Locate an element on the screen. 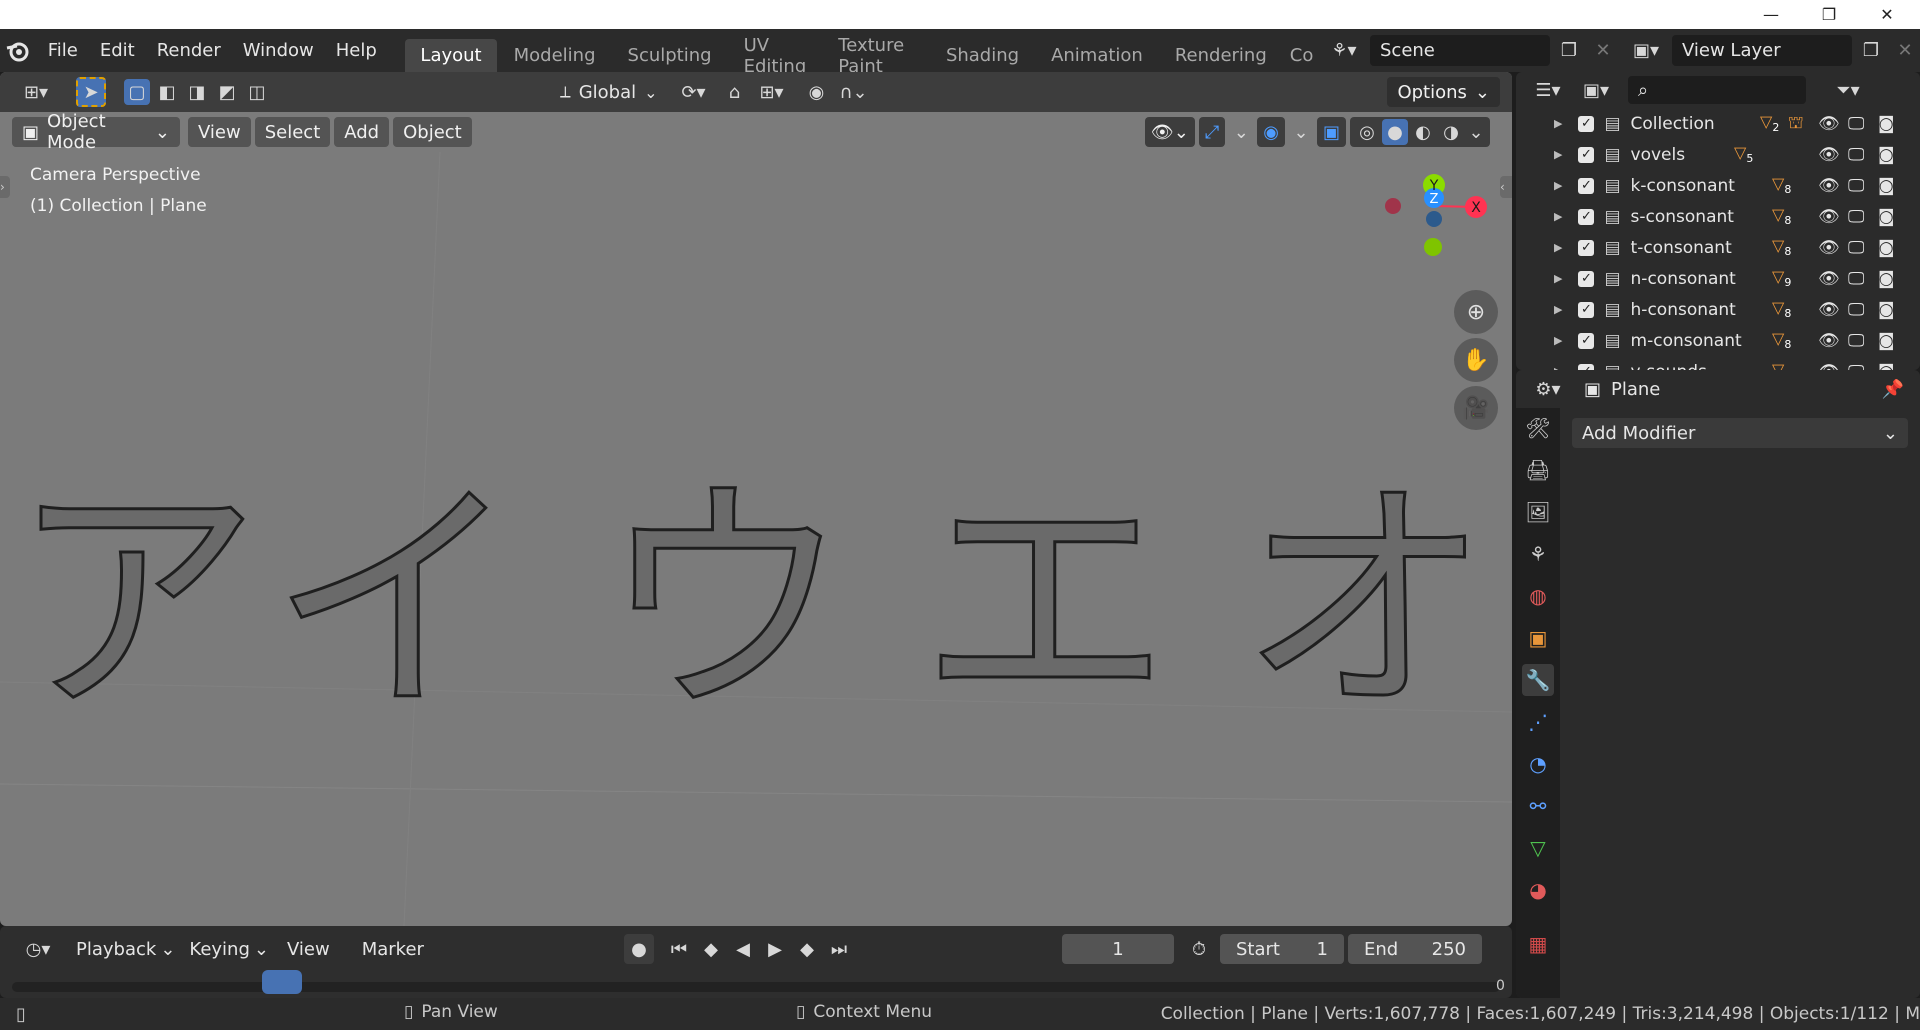  visibility-icon: 👁⌄ is located at coordinates (1169, 132).